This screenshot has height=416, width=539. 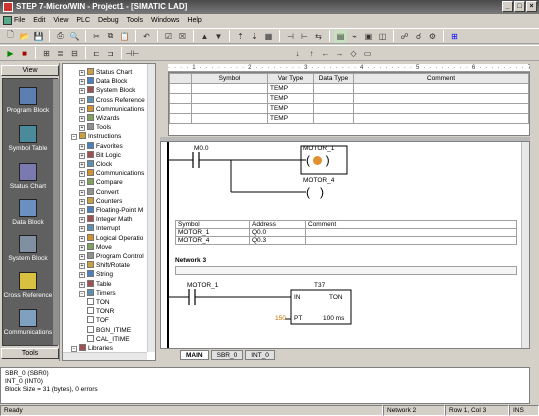 What do you see at coordinates (83, 20) in the screenshot?
I see `menu-plc: PLC` at bounding box center [83, 20].